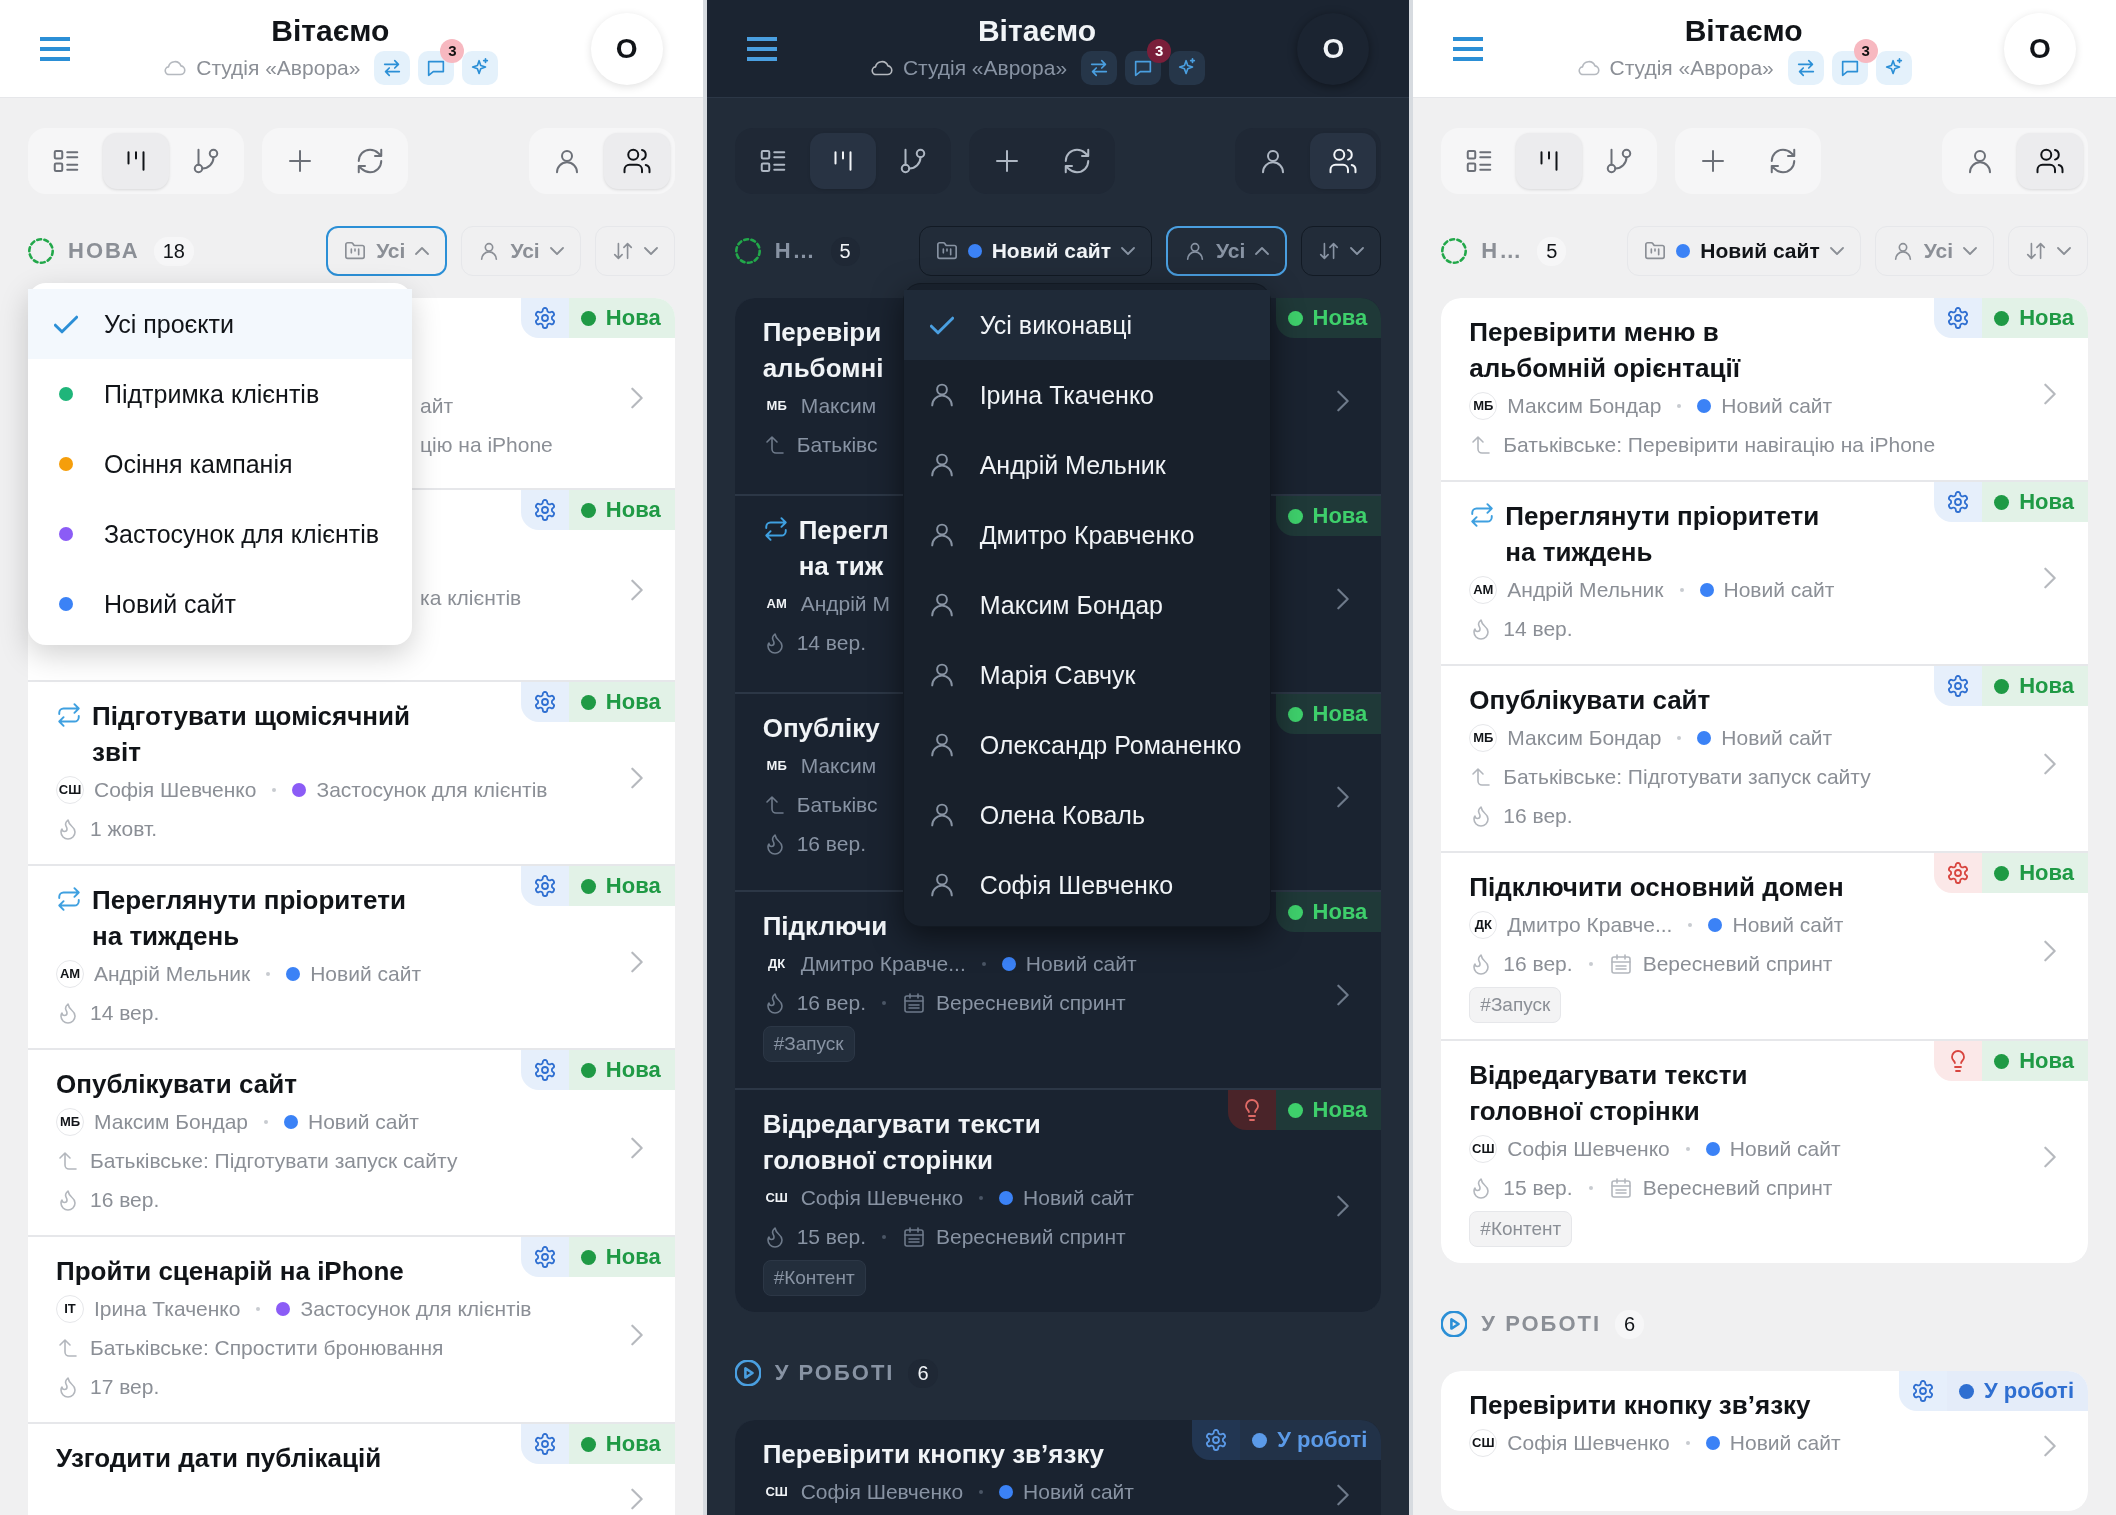  What do you see at coordinates (486, 445) in the screenshot?
I see `card-text: цію на iPhone` at bounding box center [486, 445].